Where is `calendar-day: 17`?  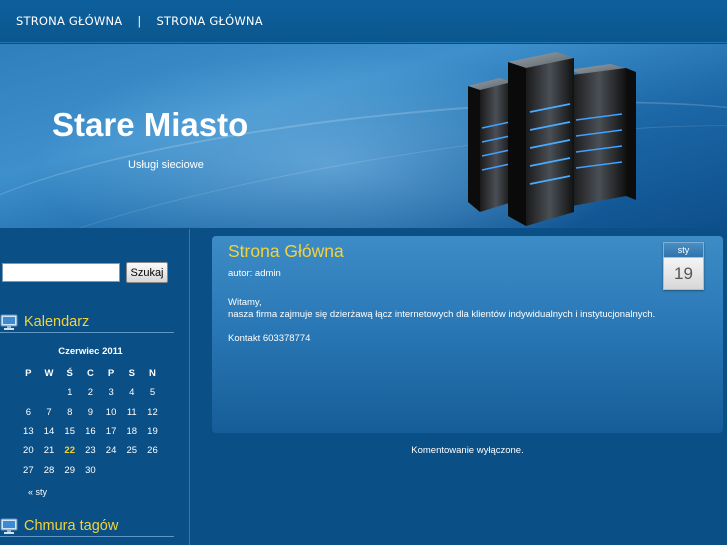
calendar-day: 17 is located at coordinates (111, 432).